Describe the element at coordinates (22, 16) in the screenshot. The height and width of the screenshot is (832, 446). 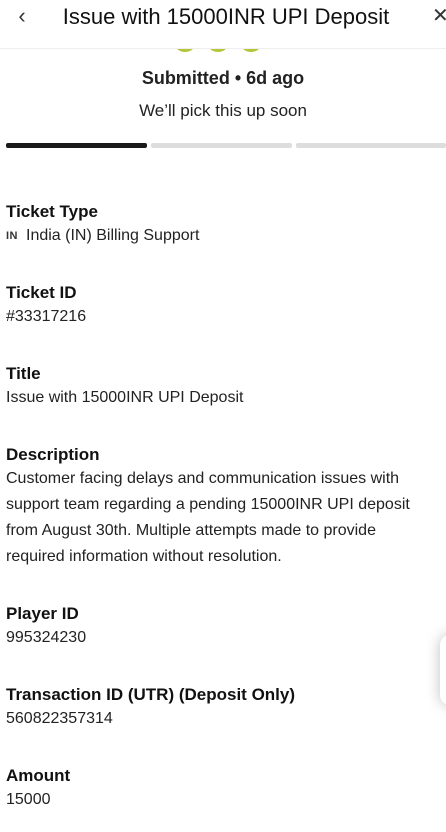
I see `back-arrow-icon: ‹` at that location.